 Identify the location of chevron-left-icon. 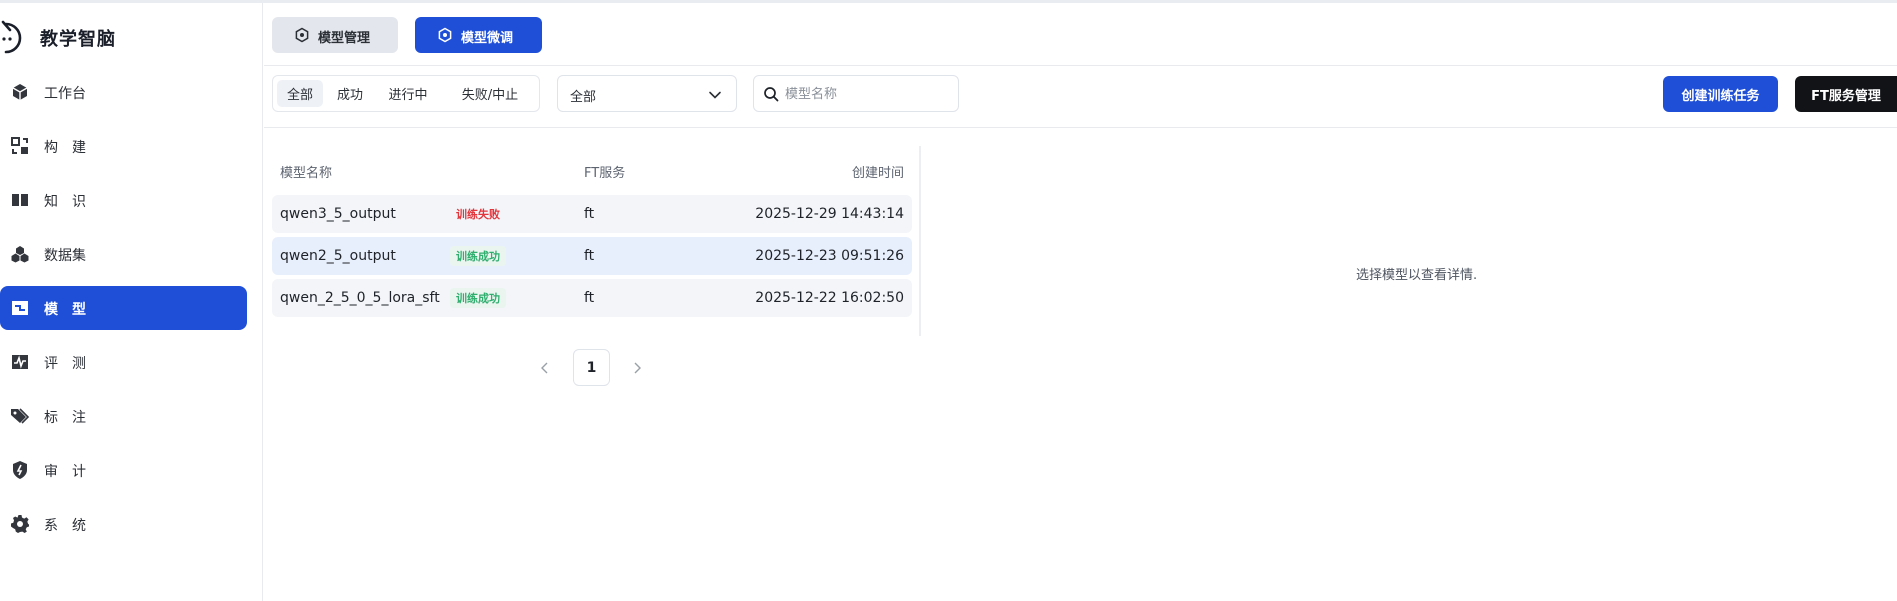
(545, 368).